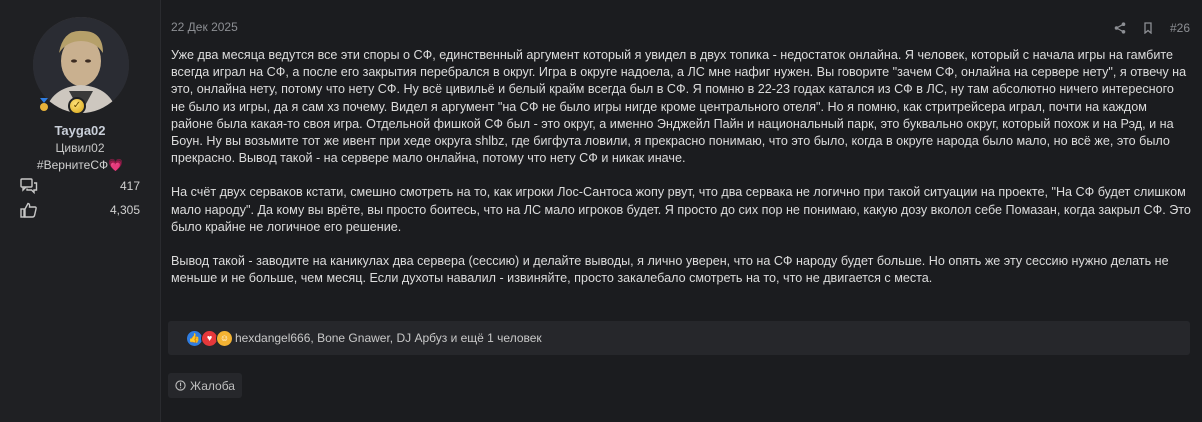 This screenshot has height=422, width=1202. I want to click on reactions-count: 4,305, so click(124, 210).